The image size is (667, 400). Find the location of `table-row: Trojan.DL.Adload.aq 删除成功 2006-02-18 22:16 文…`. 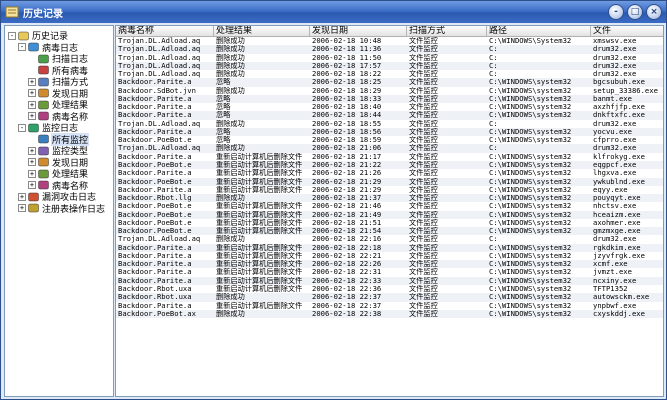

table-row: Trojan.DL.Adload.aq 删除成功 2006-02-18 22:16 文… is located at coordinates (389, 239).